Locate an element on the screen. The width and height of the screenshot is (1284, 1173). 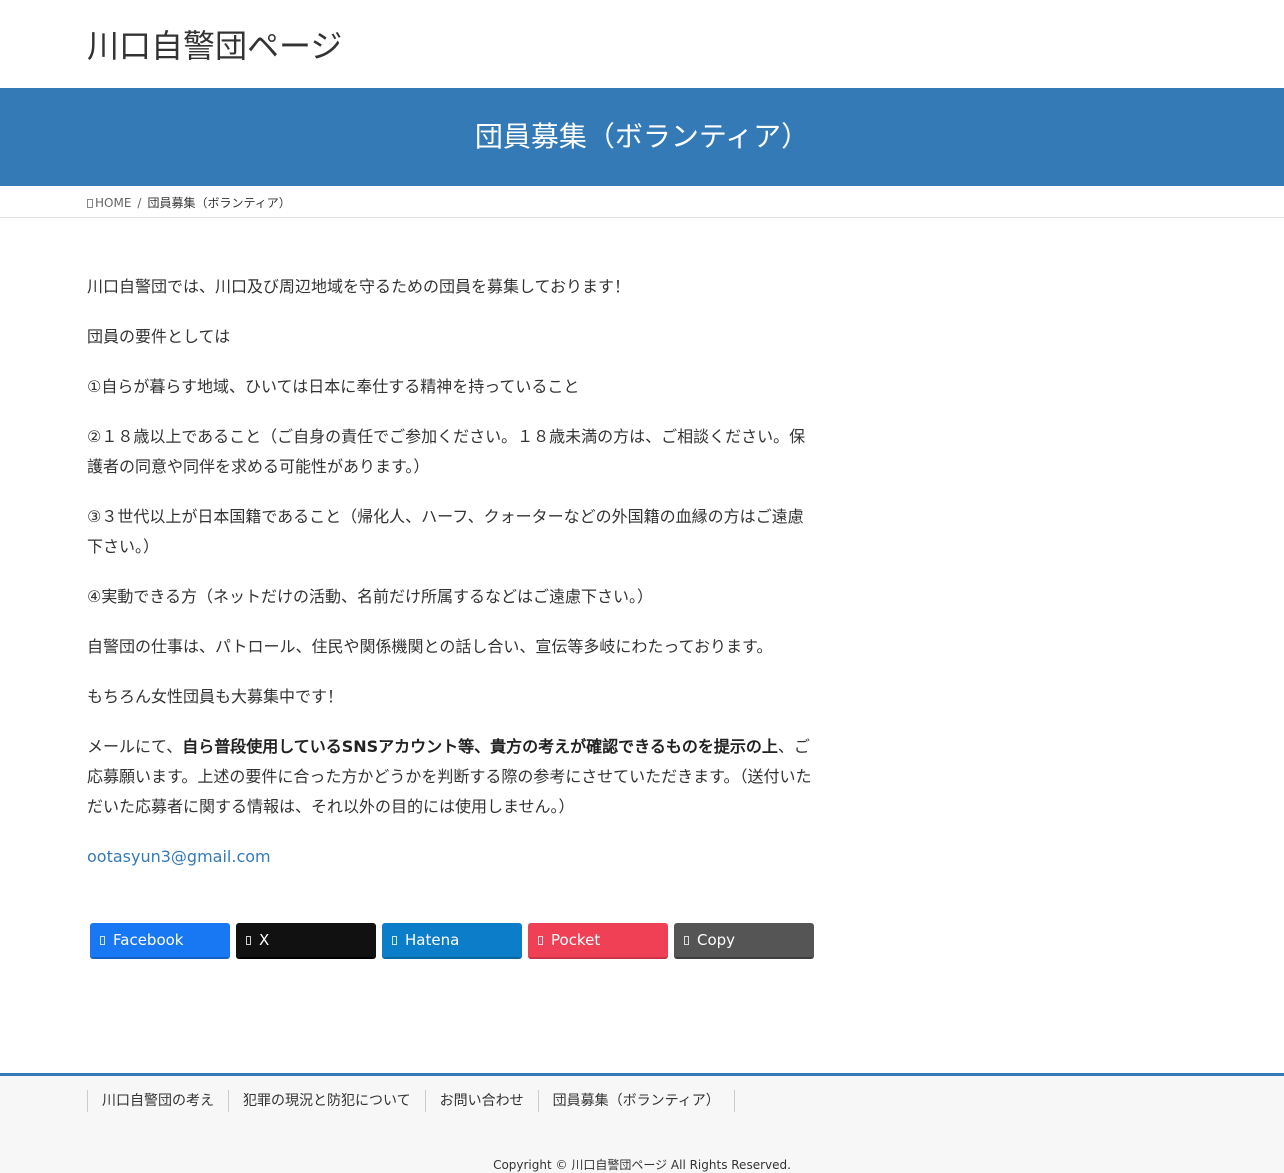
share-buttons: Facebook X Hatena Pocket Copy is located at coordinates (455, 941).